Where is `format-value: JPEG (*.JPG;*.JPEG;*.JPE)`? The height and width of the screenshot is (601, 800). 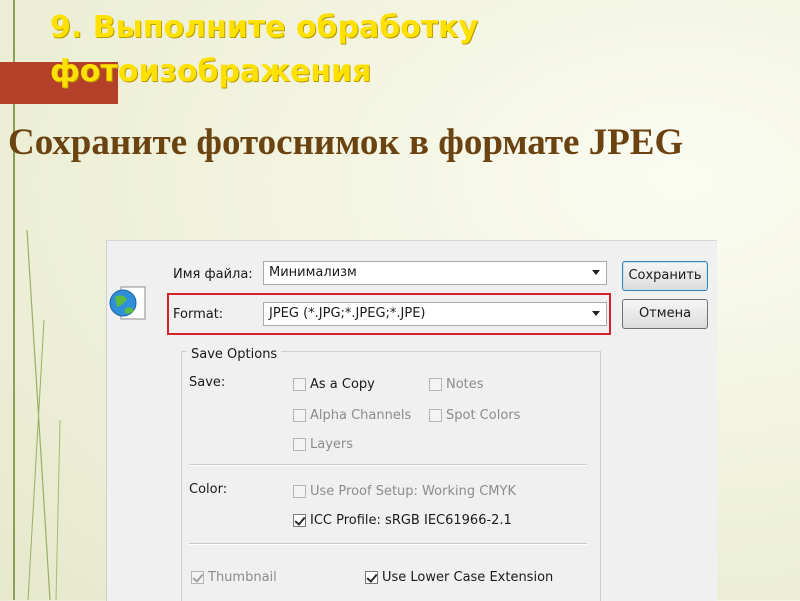 format-value: JPEG (*.JPG;*.JPEG;*.JPE) is located at coordinates (347, 313).